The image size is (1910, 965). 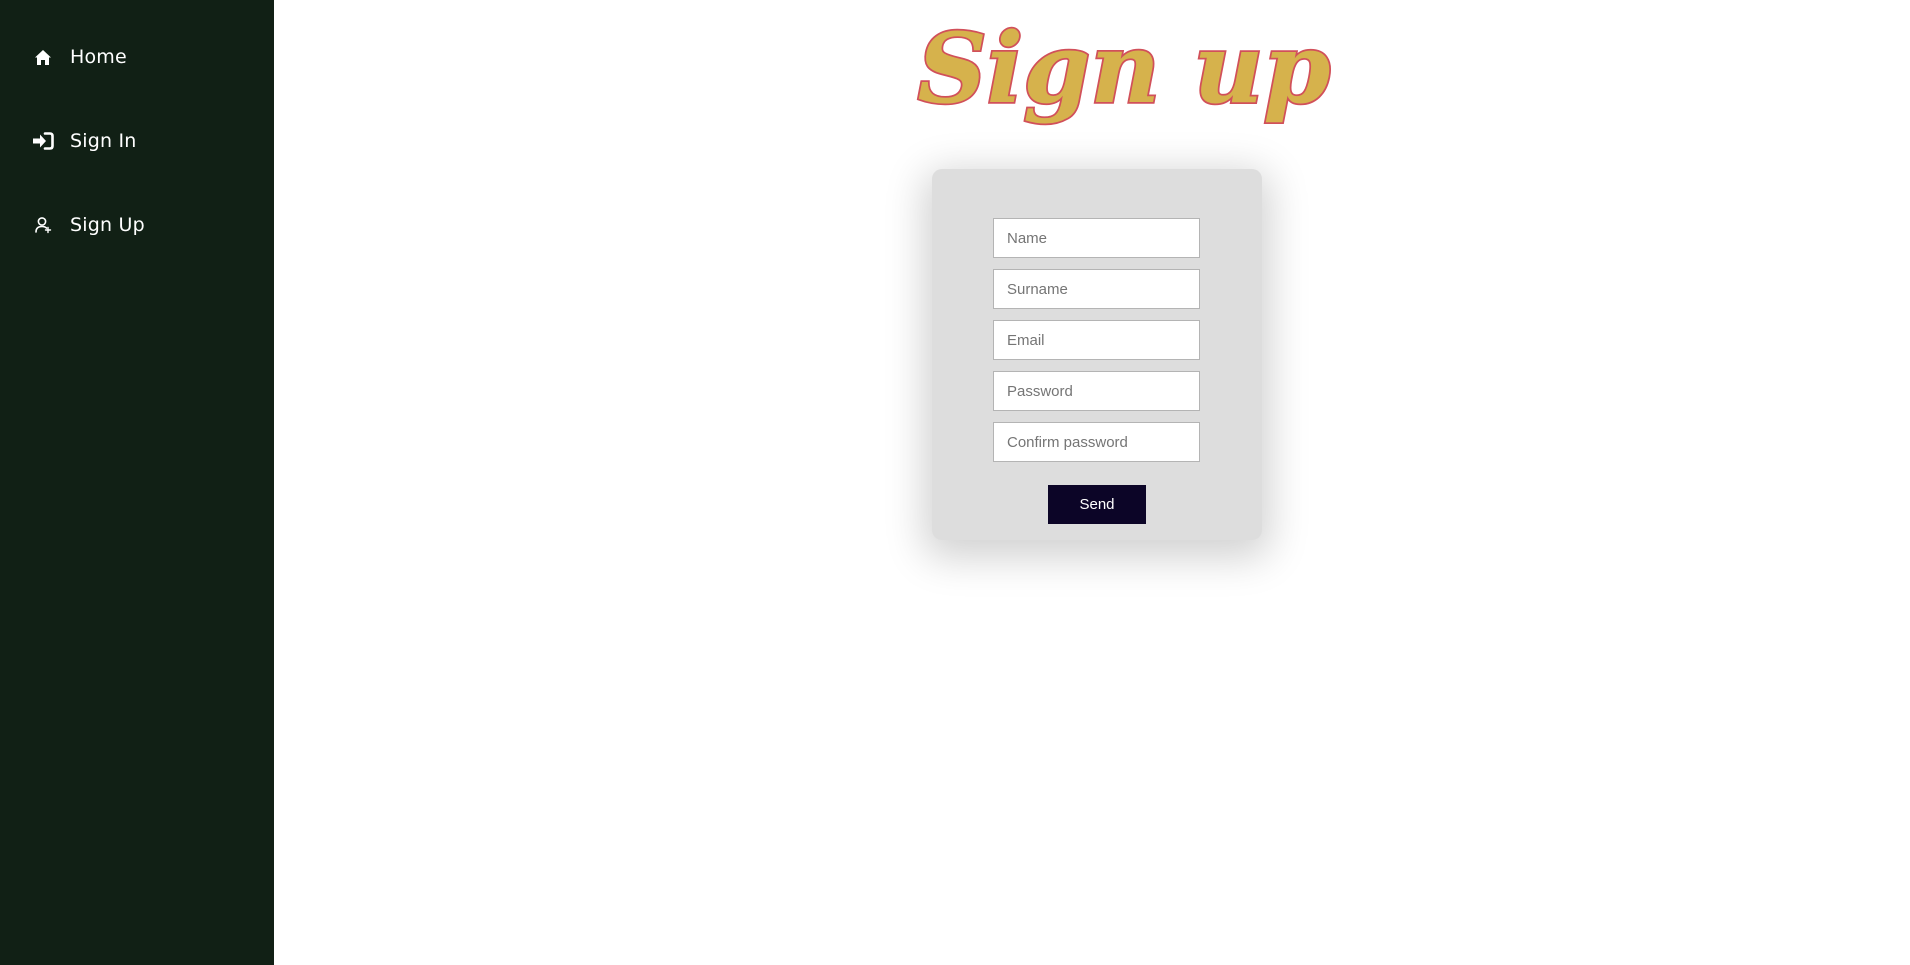 What do you see at coordinates (1096, 238) in the screenshot?
I see `name-field` at bounding box center [1096, 238].